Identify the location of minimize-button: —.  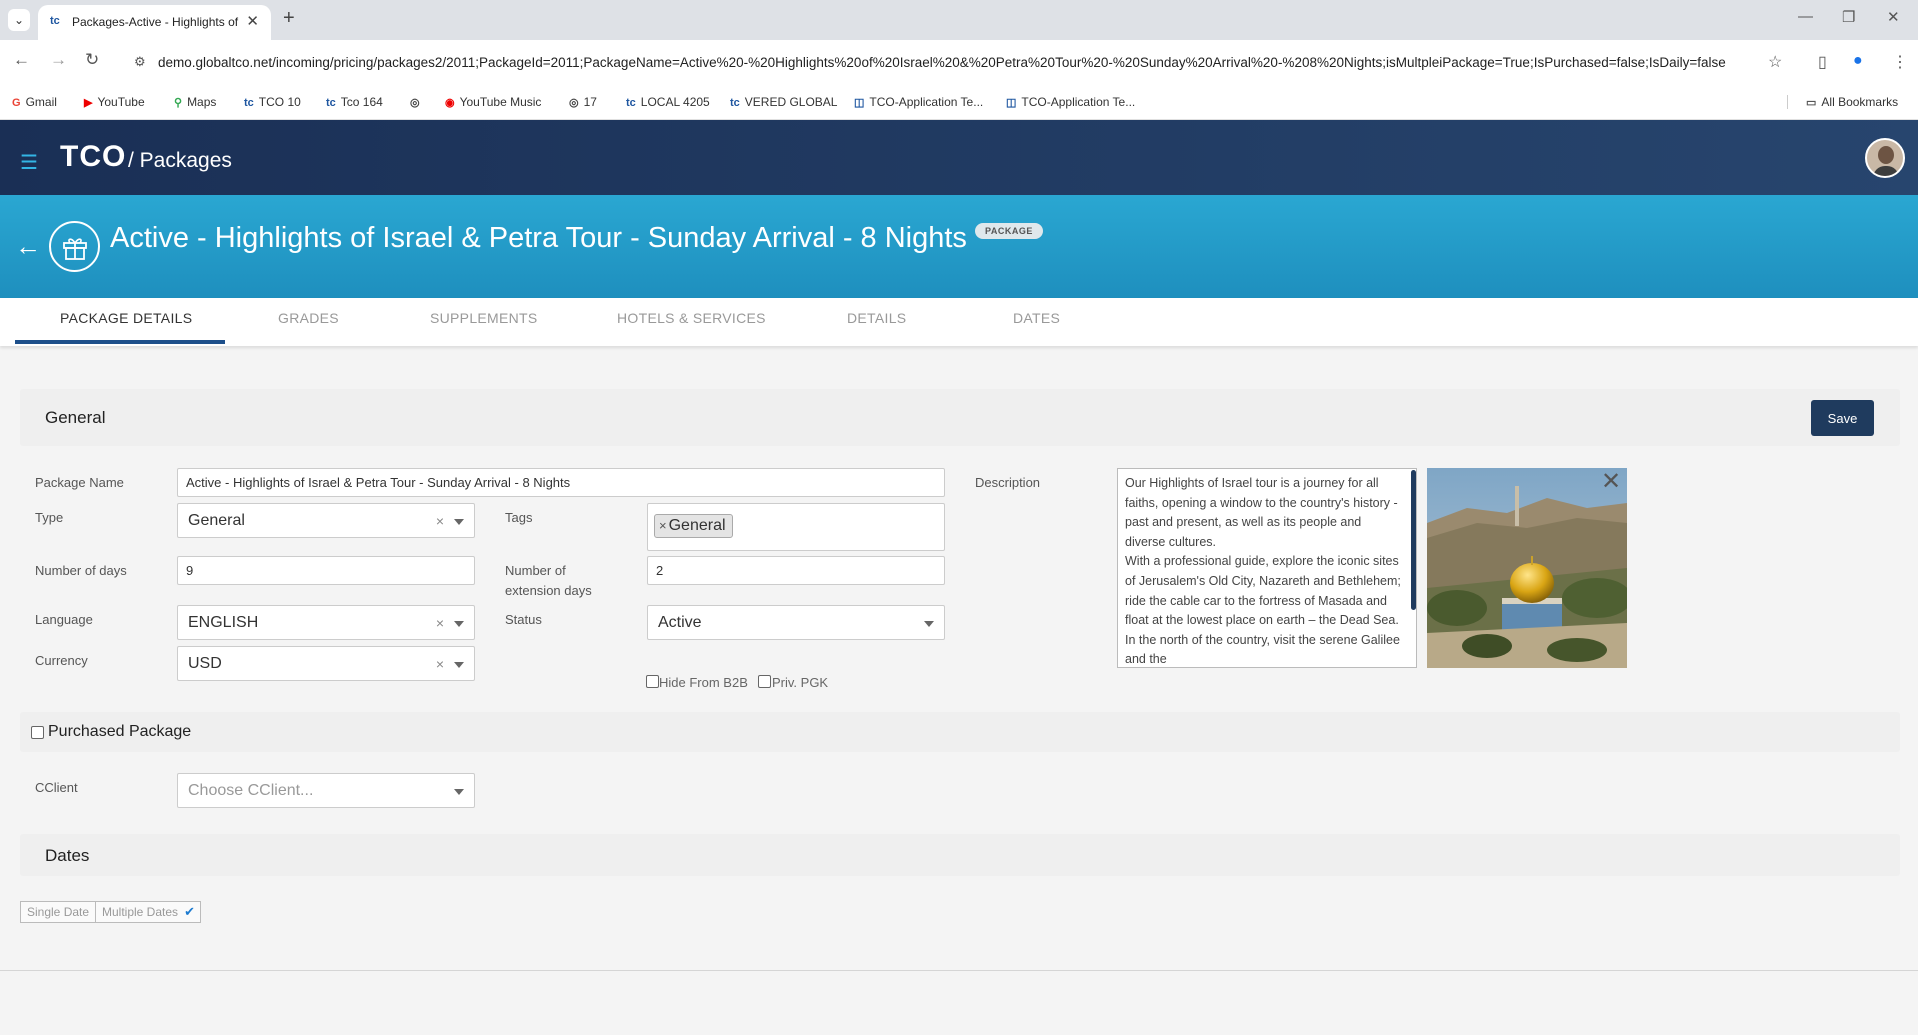
(1805, 16).